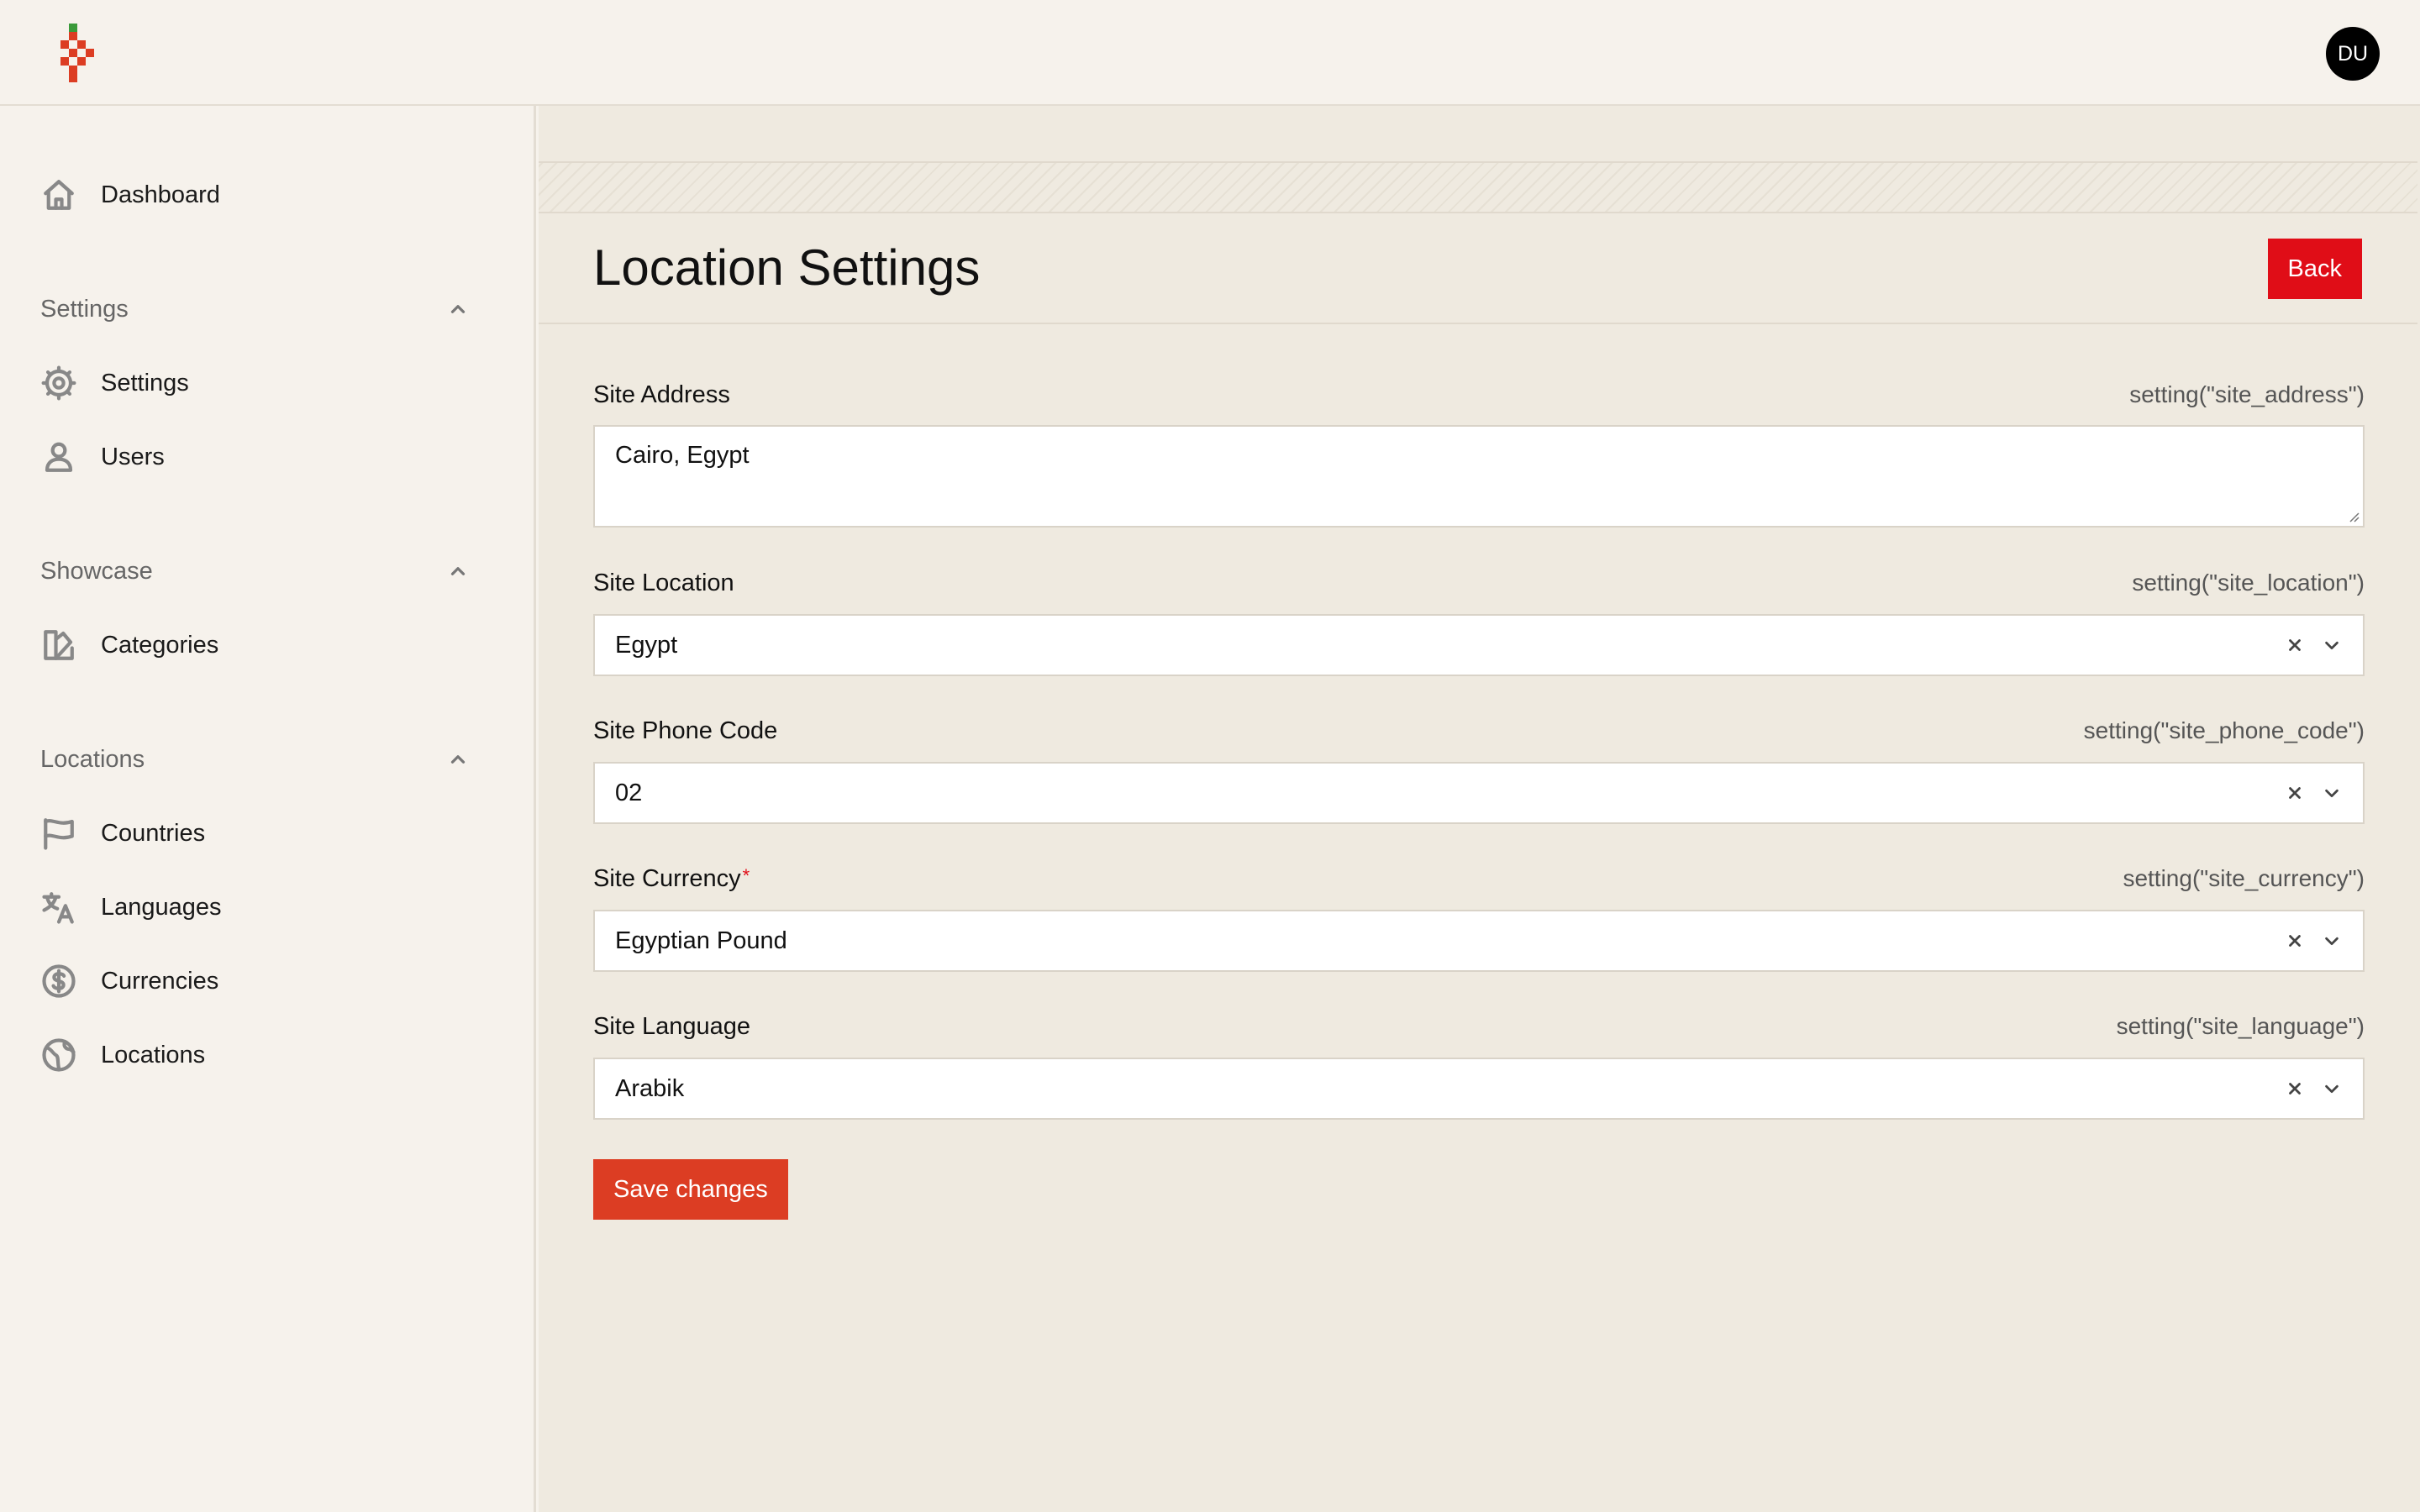  What do you see at coordinates (255, 571) in the screenshot?
I see `sidebar-group-showcase: Showcase` at bounding box center [255, 571].